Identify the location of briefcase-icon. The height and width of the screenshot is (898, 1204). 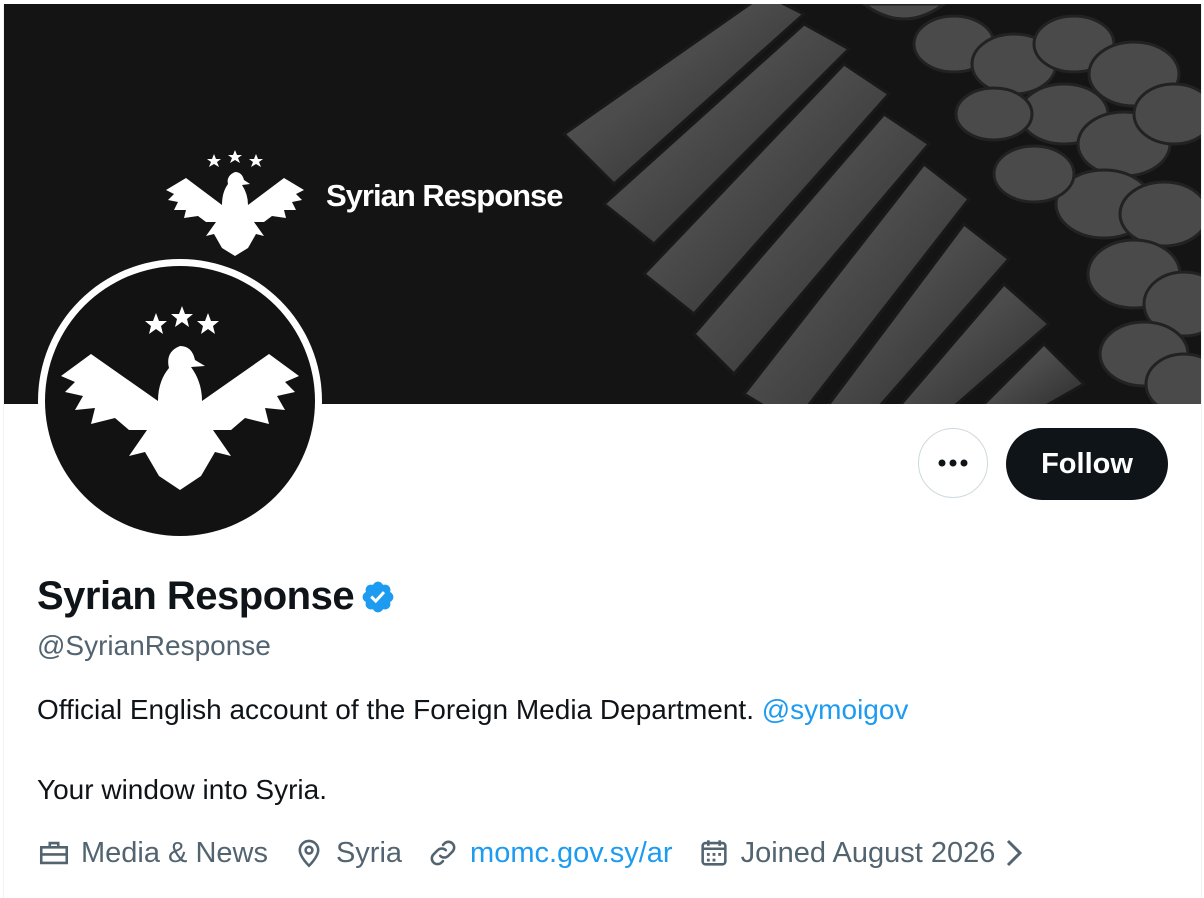
(54, 853).